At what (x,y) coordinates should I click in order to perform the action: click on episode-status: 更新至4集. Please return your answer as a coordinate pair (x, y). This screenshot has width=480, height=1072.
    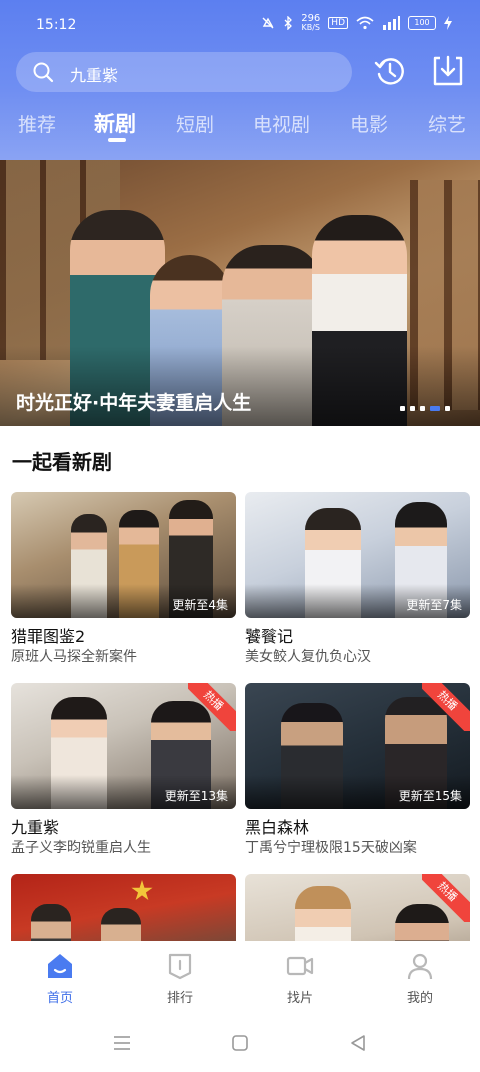
    Looking at the image, I should click on (200, 605).